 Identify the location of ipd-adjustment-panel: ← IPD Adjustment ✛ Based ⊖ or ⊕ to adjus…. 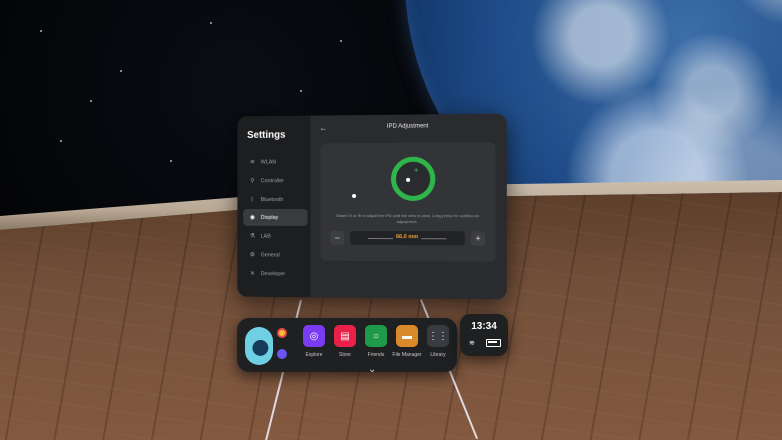
(409, 207).